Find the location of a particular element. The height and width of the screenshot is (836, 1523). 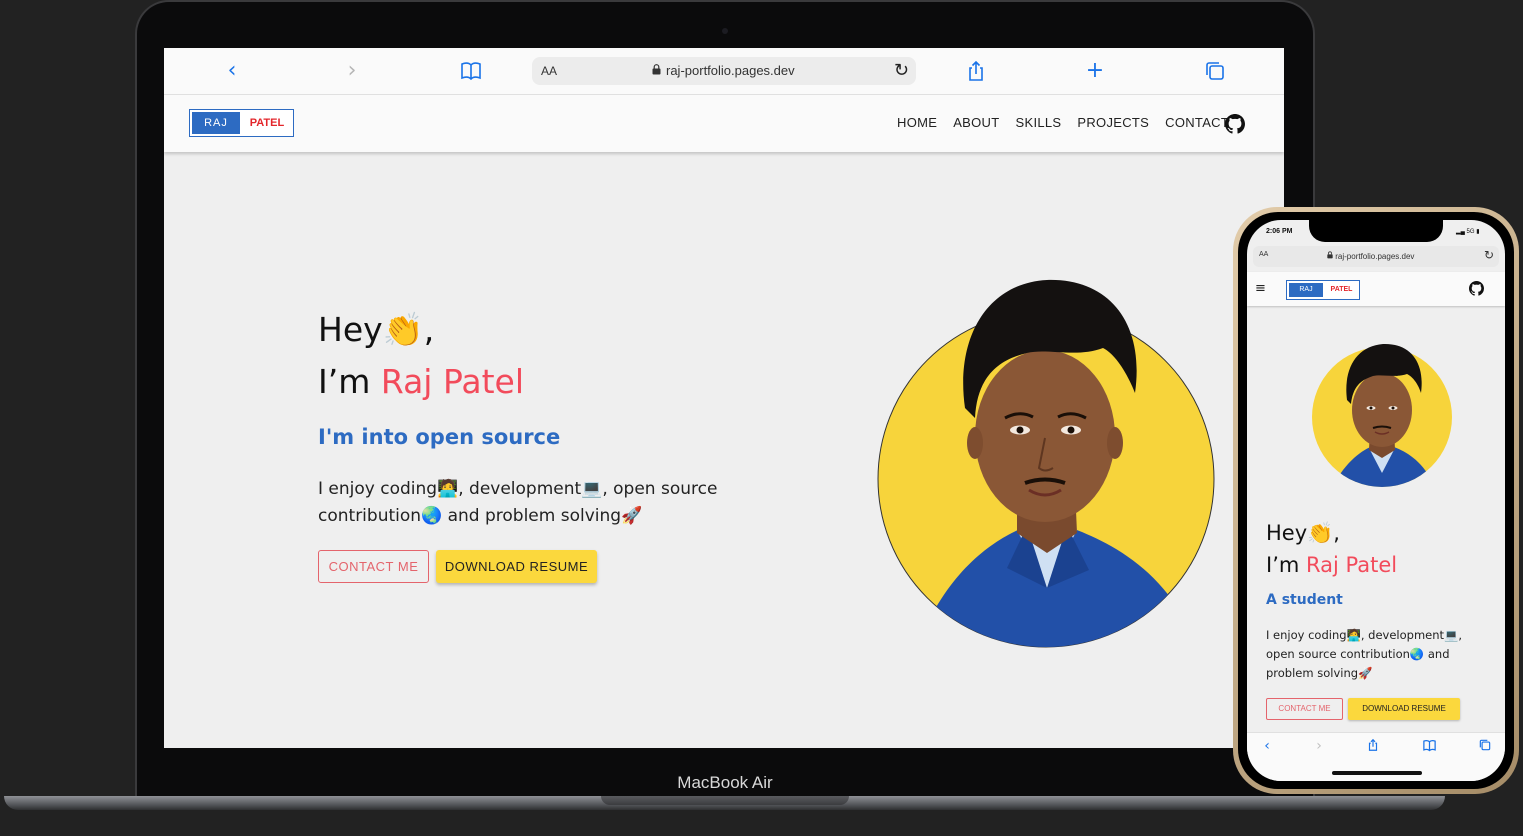

url-display: raj-portfolio.pages.dev is located at coordinates (723, 70).